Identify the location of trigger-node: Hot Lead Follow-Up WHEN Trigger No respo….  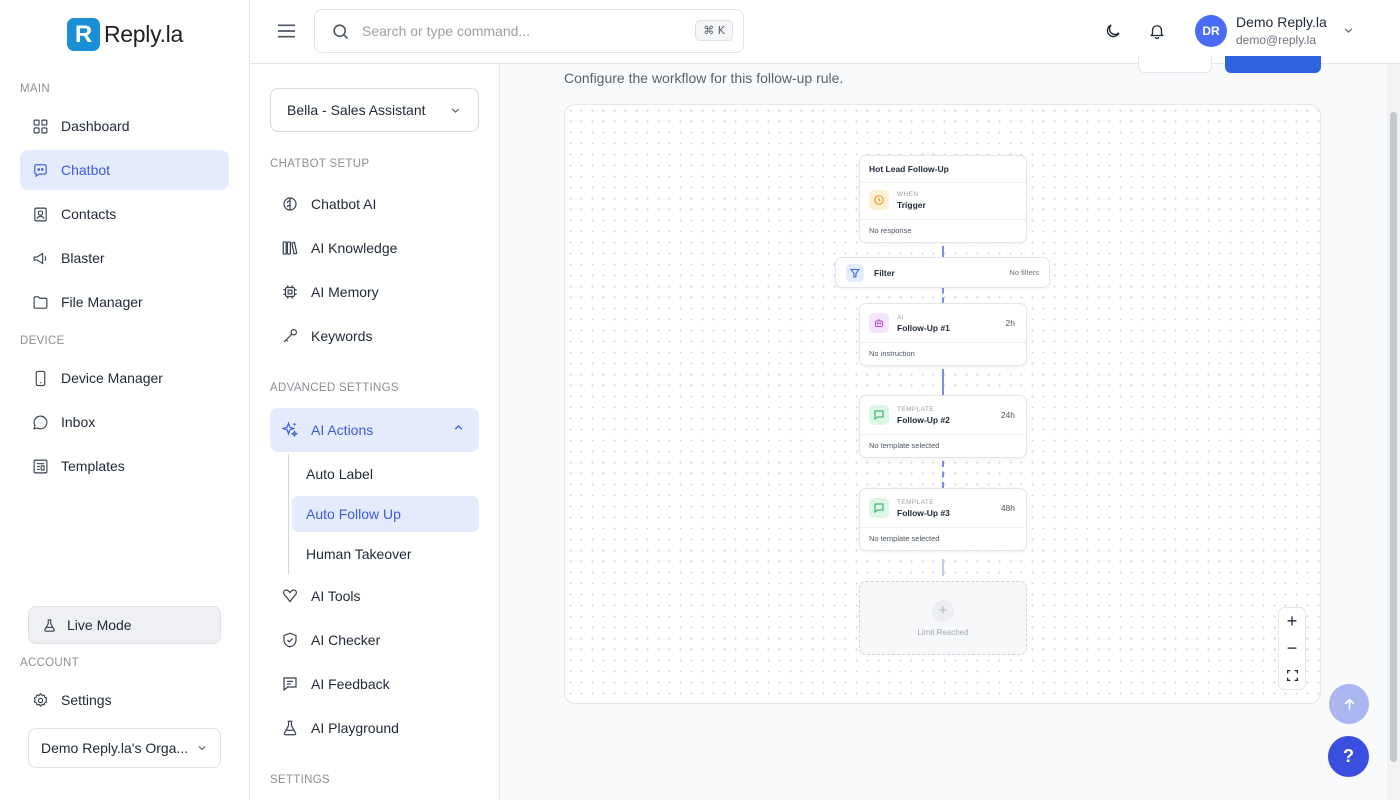
(943, 199).